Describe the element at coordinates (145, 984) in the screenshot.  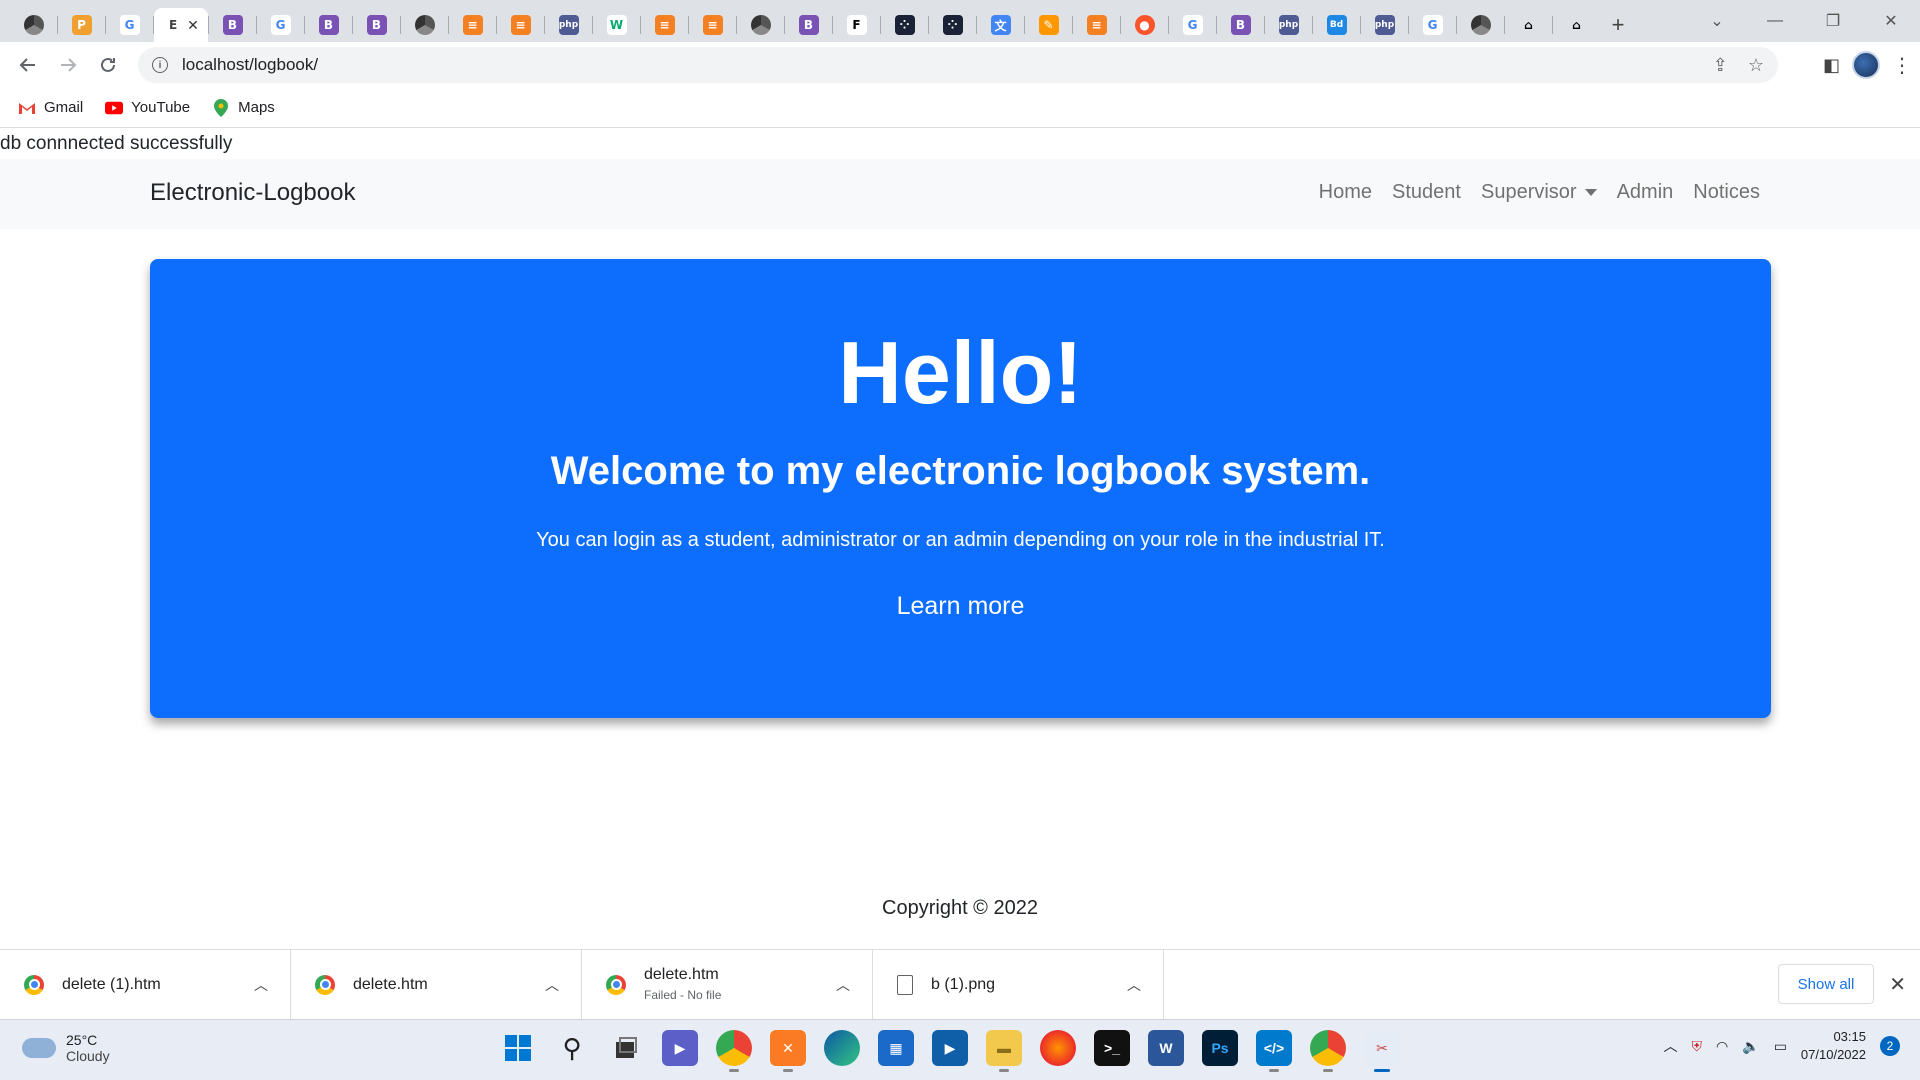
I see `download-item: delete (1).htm ︿` at that location.